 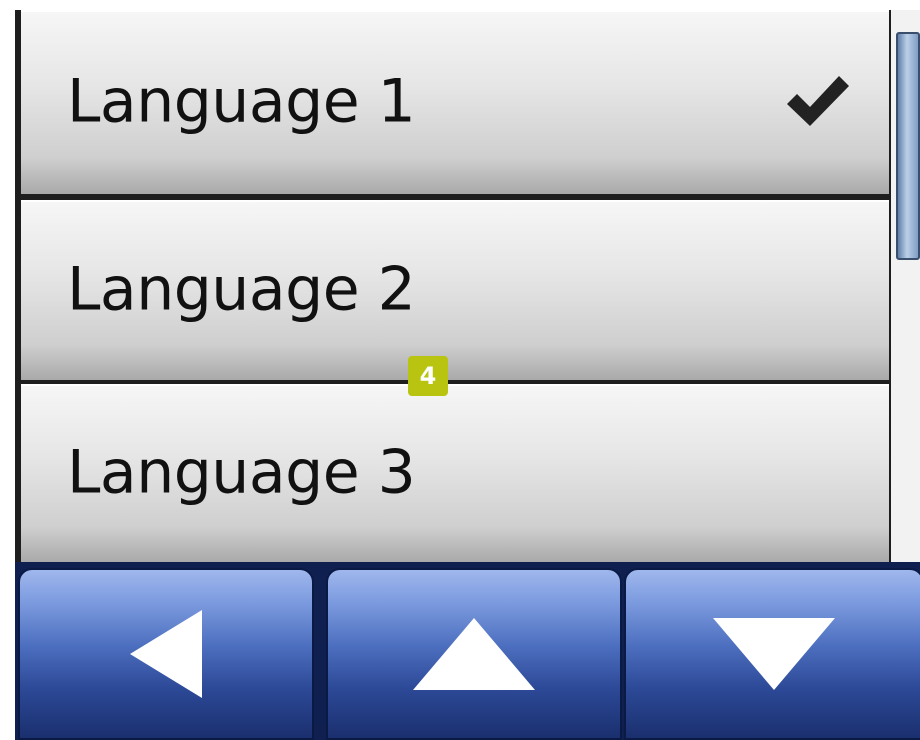 I want to click on triangle-down-icon, so click(x=774, y=654).